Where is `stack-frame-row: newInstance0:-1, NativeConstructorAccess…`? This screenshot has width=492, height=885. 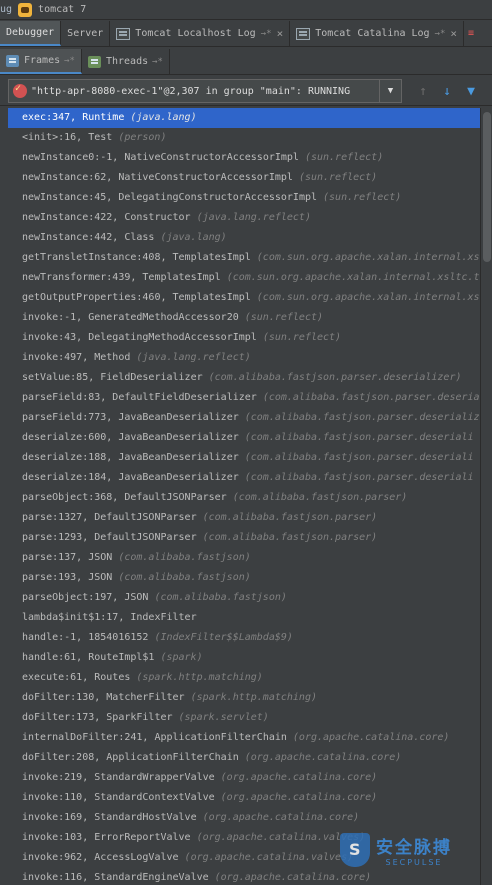
stack-frame-row: newInstance0:-1, NativeConstructorAccess… is located at coordinates (244, 158).